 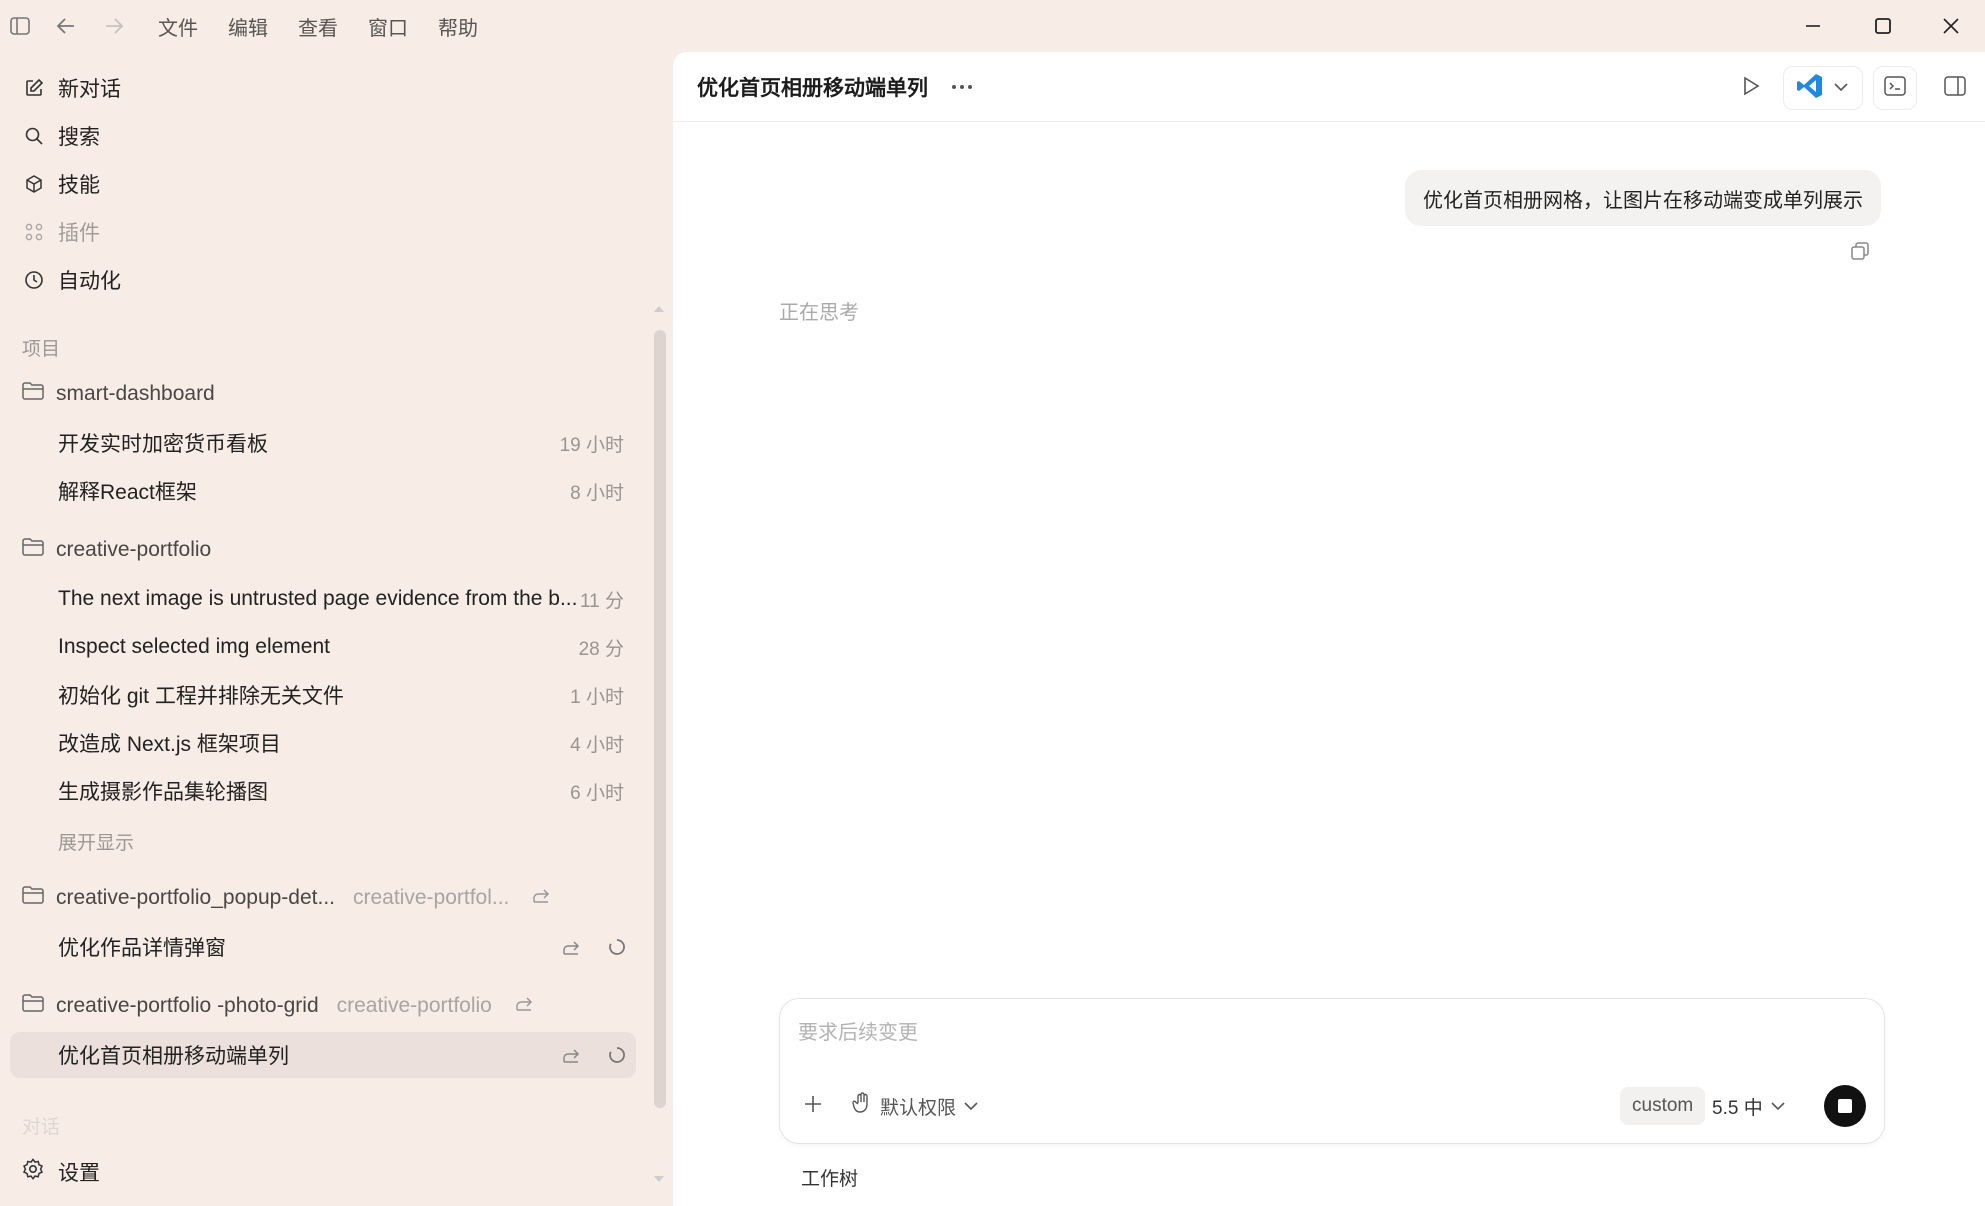 I want to click on toggle-sidebar-icon, so click(x=20, y=26).